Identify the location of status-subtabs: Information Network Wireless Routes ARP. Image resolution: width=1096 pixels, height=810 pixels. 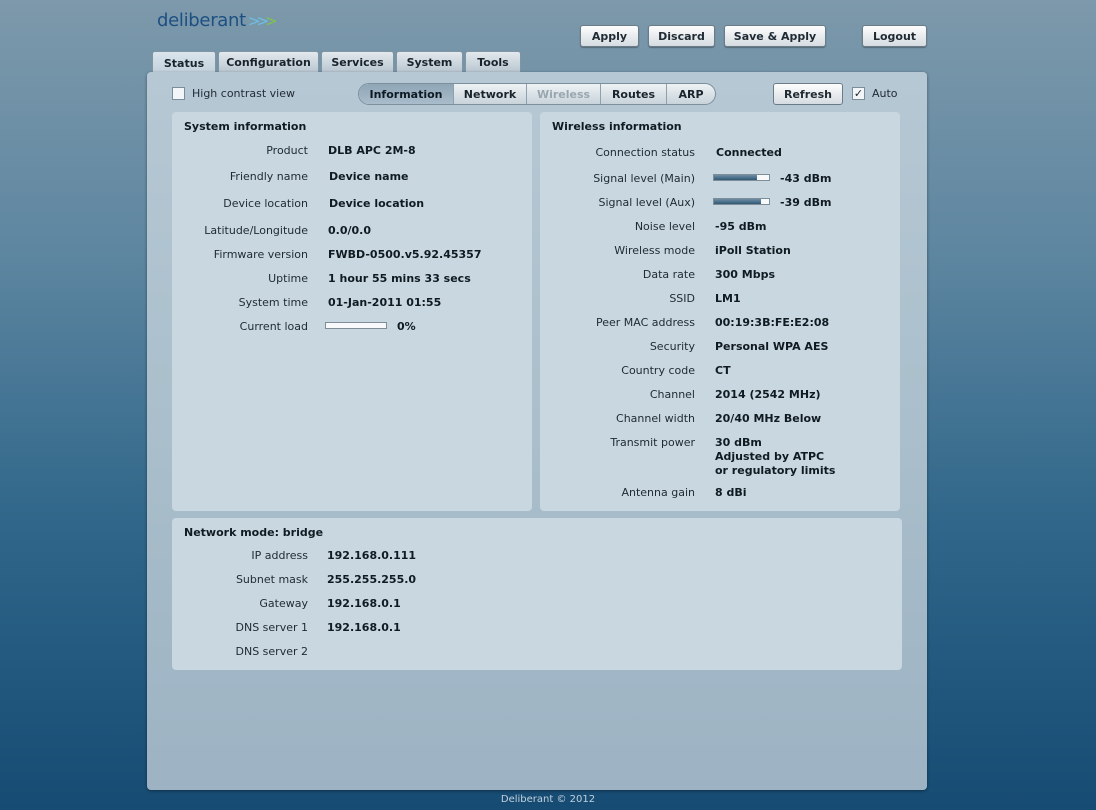
(537, 94).